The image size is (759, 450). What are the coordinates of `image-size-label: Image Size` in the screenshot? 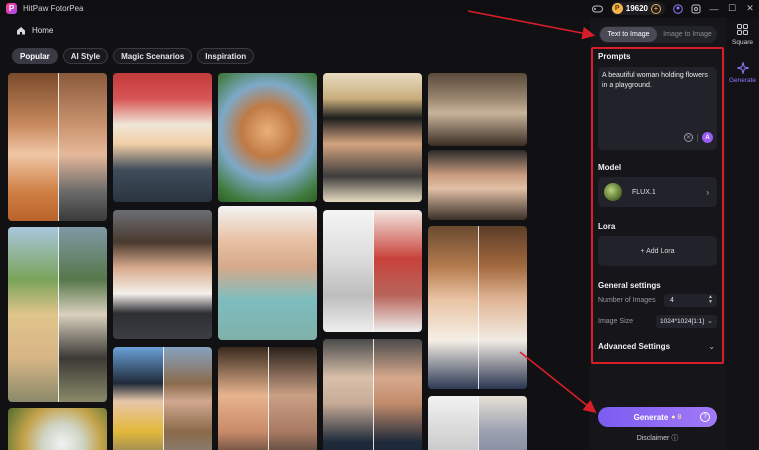 It's located at (616, 321).